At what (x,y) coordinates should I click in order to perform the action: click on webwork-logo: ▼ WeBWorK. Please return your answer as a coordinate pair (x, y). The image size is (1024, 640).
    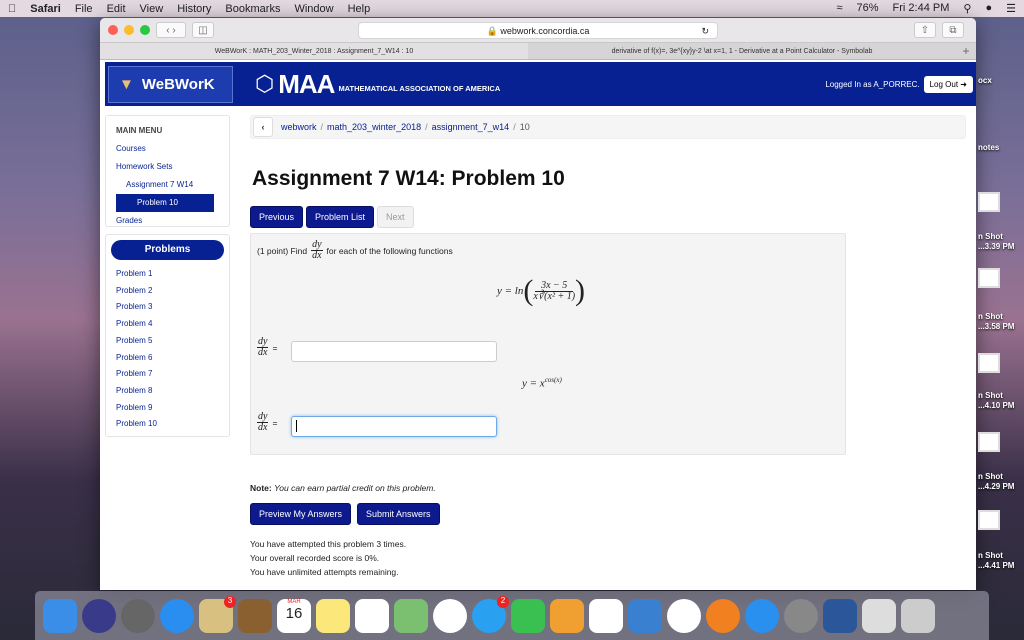
    Looking at the image, I should click on (170, 84).